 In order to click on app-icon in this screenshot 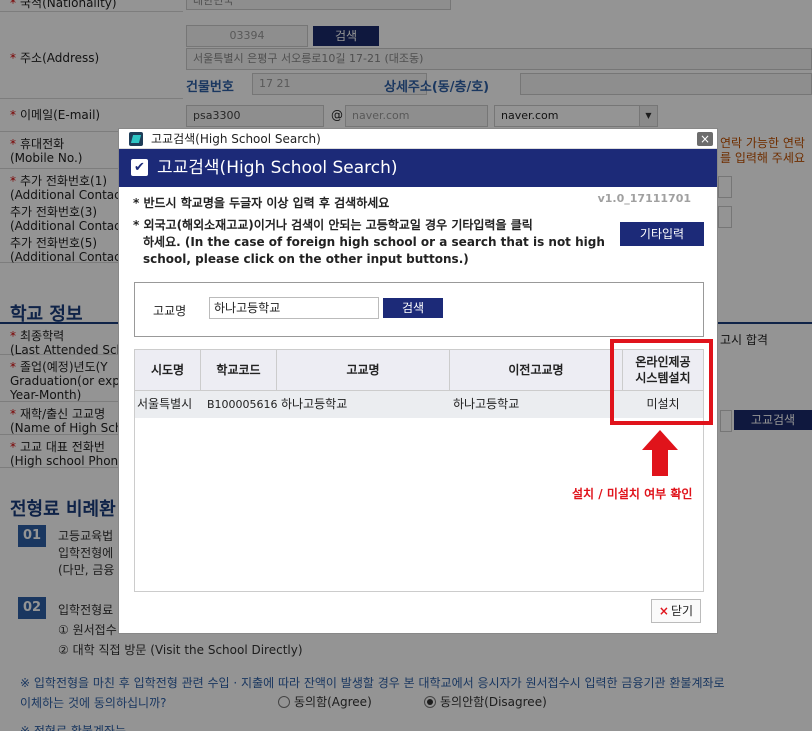, I will do `click(136, 139)`.